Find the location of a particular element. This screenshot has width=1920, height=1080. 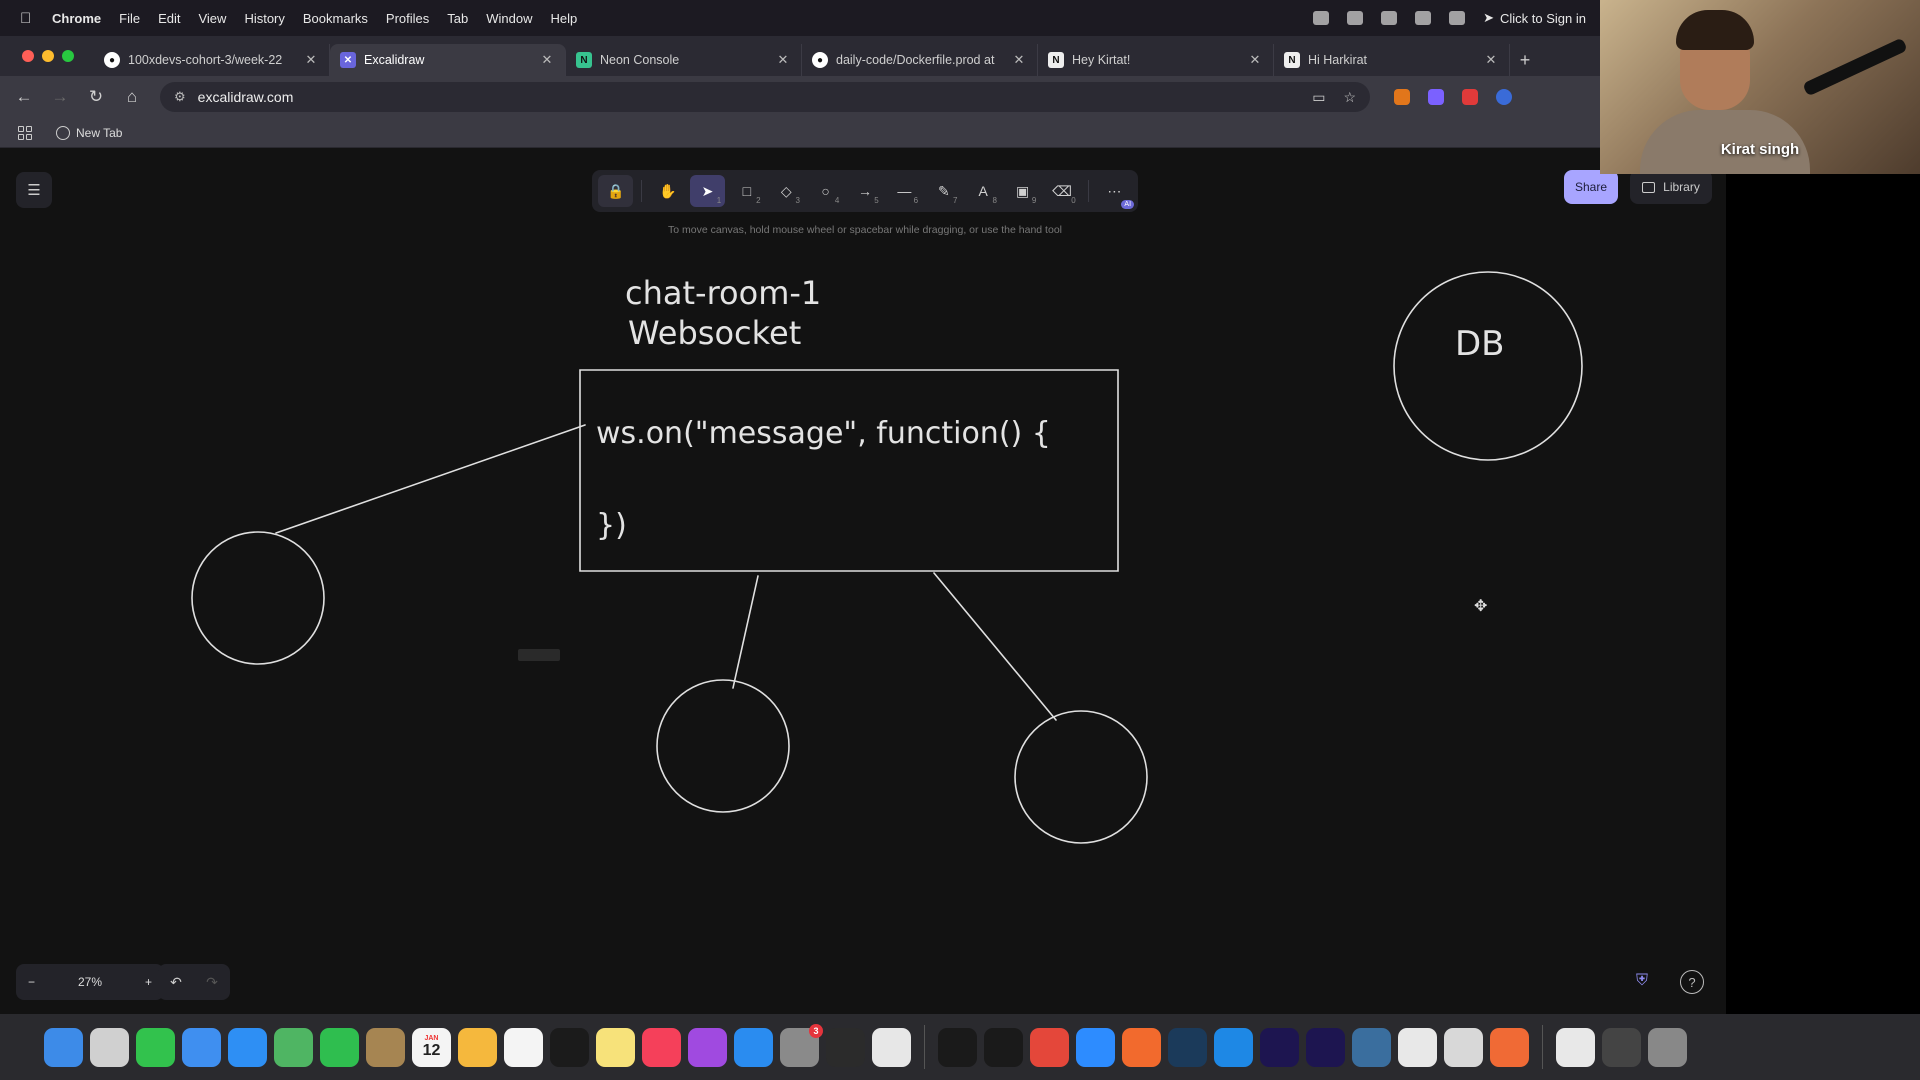

client-circle-right is located at coordinates (1081, 777).